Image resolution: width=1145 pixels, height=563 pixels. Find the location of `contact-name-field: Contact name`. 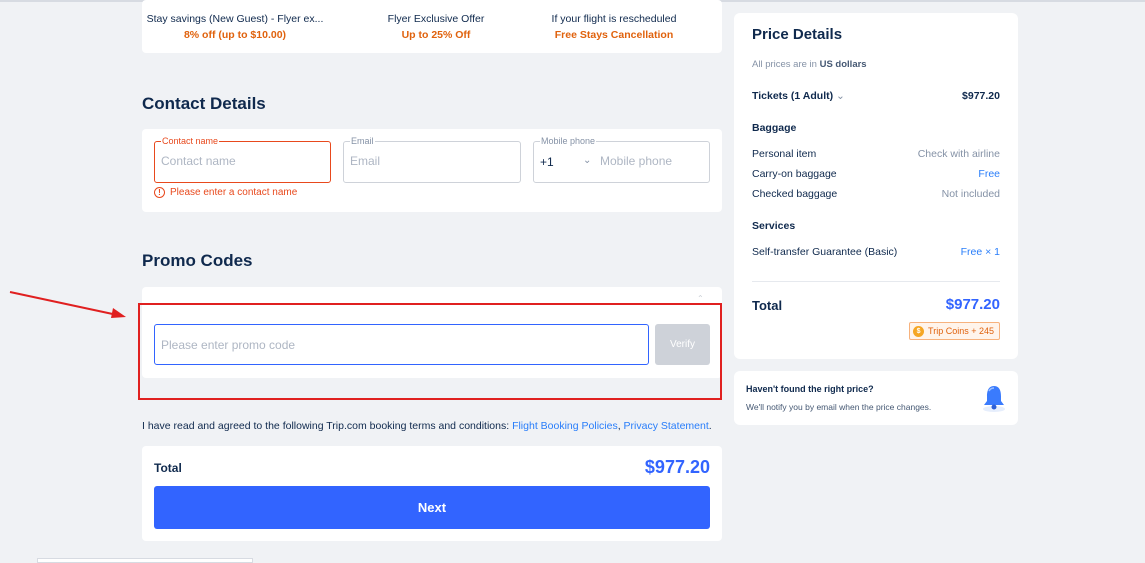

contact-name-field: Contact name is located at coordinates (242, 159).